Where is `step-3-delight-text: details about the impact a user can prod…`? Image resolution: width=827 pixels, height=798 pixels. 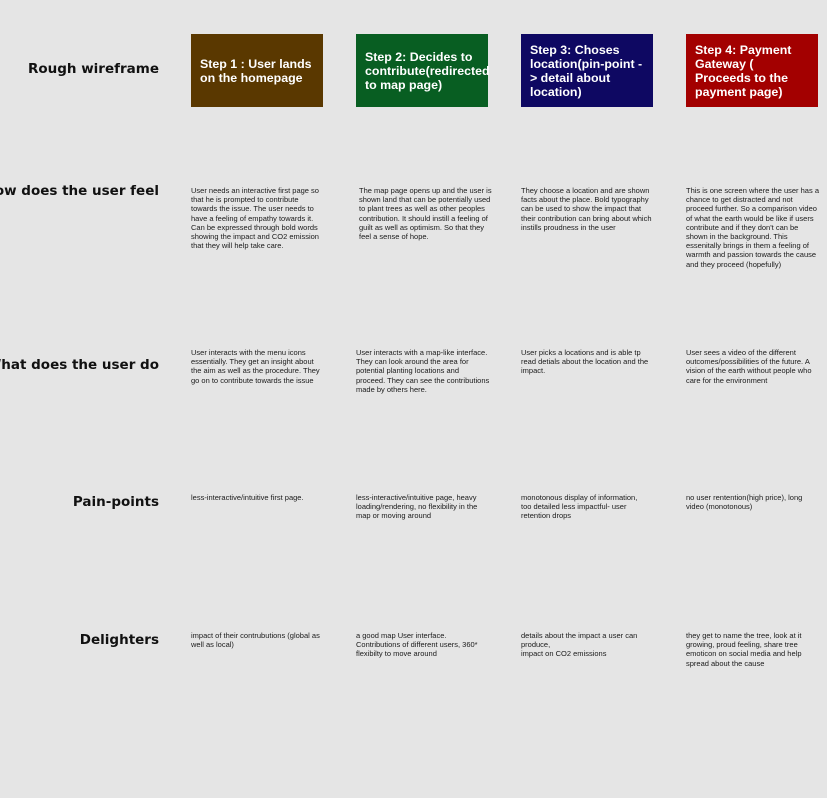 step-3-delight-text: details about the impact a user can prod… is located at coordinates (579, 645).